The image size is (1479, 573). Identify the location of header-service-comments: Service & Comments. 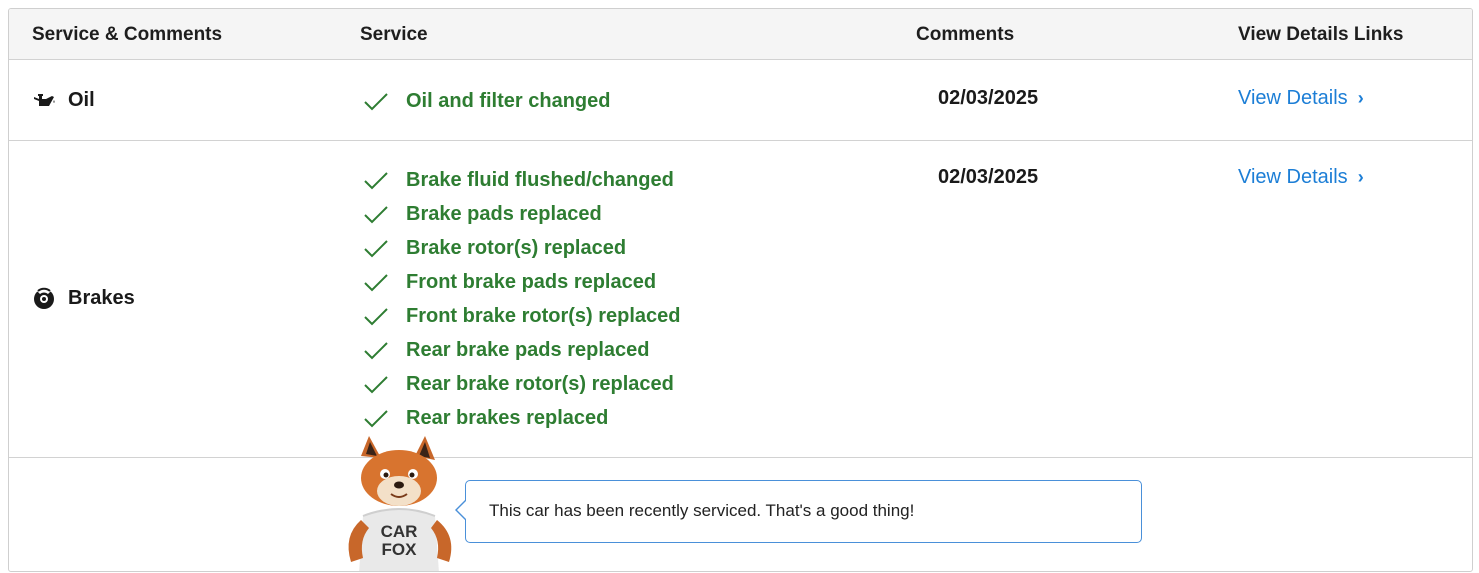
(127, 34).